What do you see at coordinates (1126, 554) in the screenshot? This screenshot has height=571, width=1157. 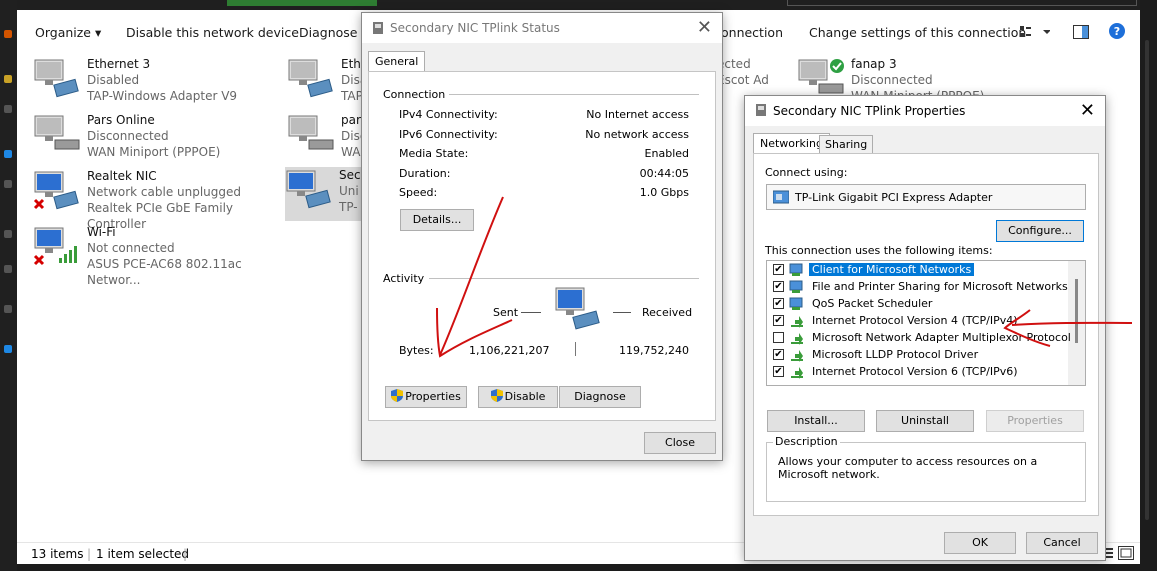 I see `tiles-view-icon` at bounding box center [1126, 554].